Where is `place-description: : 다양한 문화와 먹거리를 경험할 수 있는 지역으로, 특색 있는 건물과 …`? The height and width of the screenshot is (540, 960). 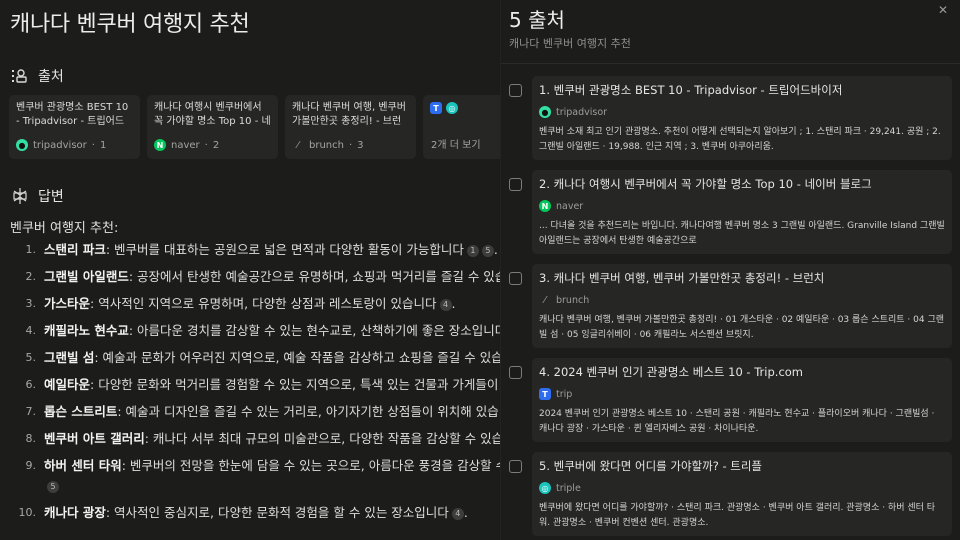
place-description: : 다양한 문화와 먹거리를 경험할 수 있는 지역으로, 특색 있는 건물과 … is located at coordinates (295, 384).